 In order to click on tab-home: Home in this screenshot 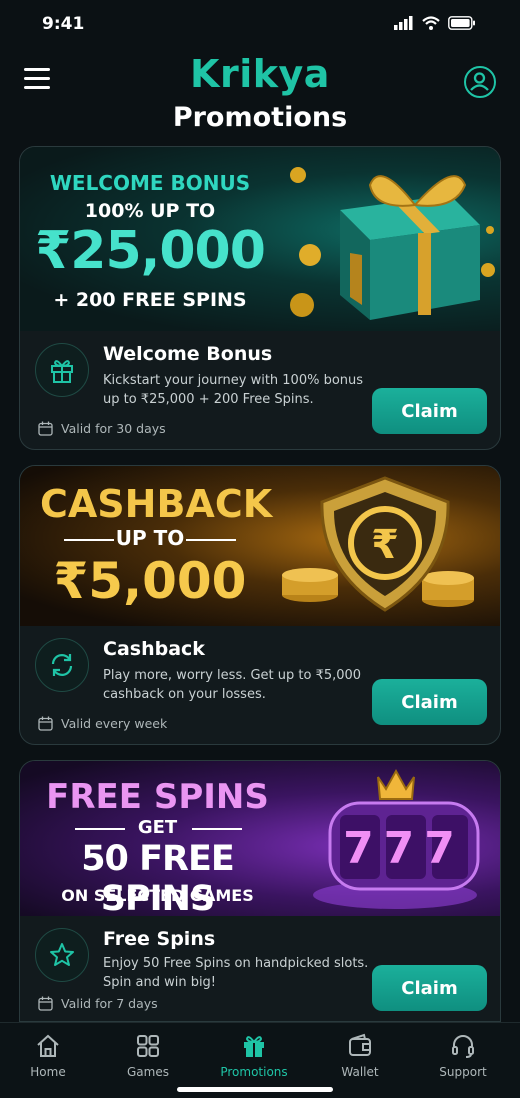, I will do `click(49, 1056)`.